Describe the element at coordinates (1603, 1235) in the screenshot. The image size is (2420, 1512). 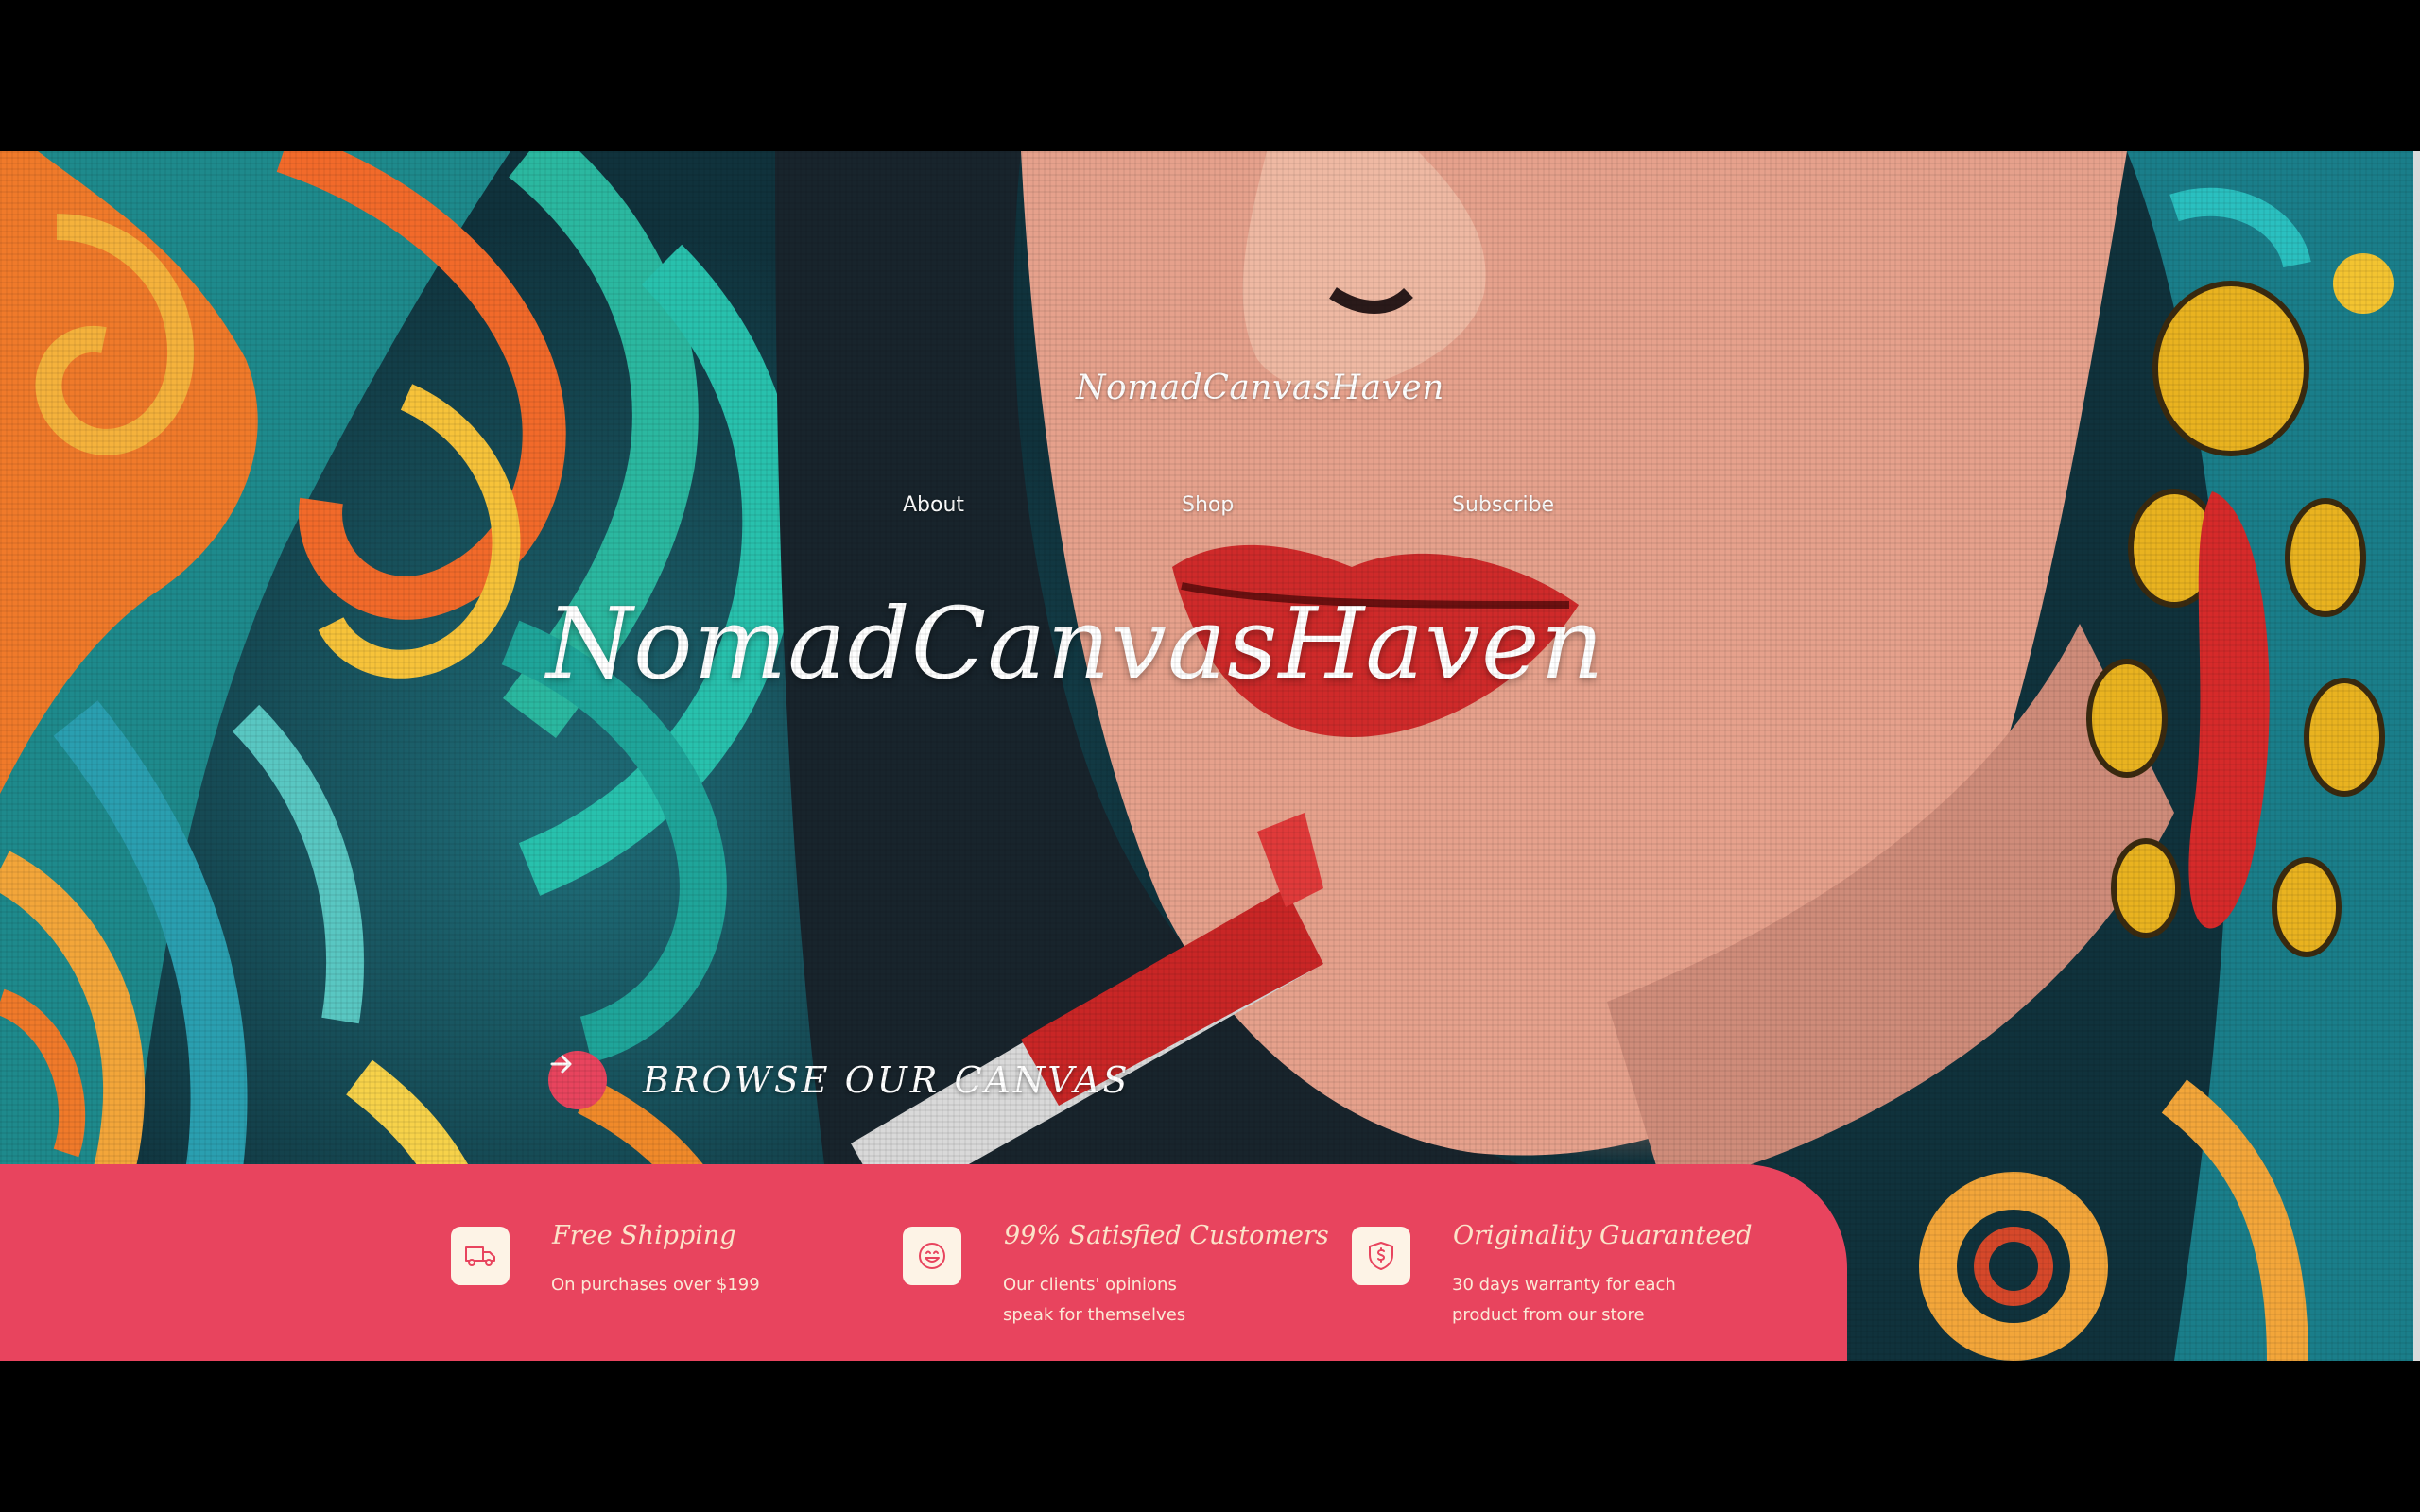
I see `feature-title: Originality Guaranteed` at that location.